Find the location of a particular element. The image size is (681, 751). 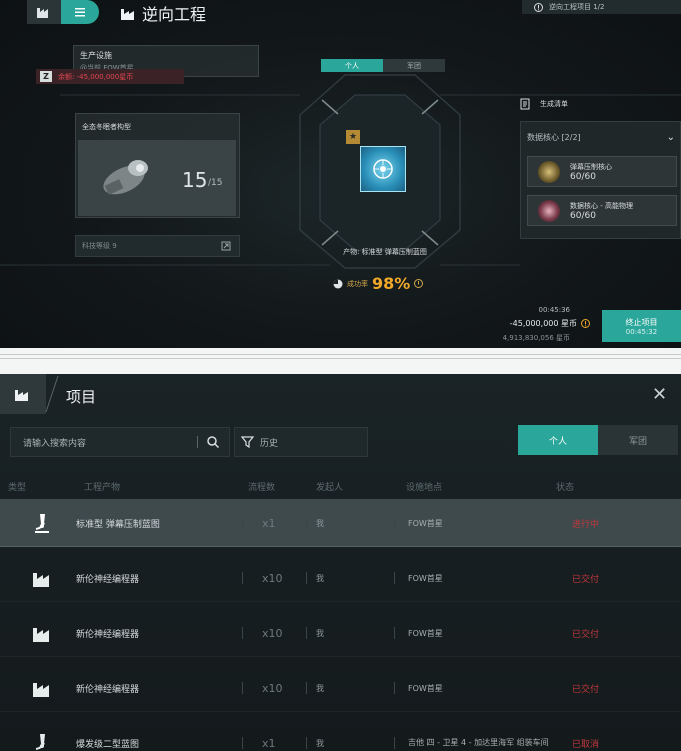

history-filter-button: 历史 is located at coordinates (301, 442).